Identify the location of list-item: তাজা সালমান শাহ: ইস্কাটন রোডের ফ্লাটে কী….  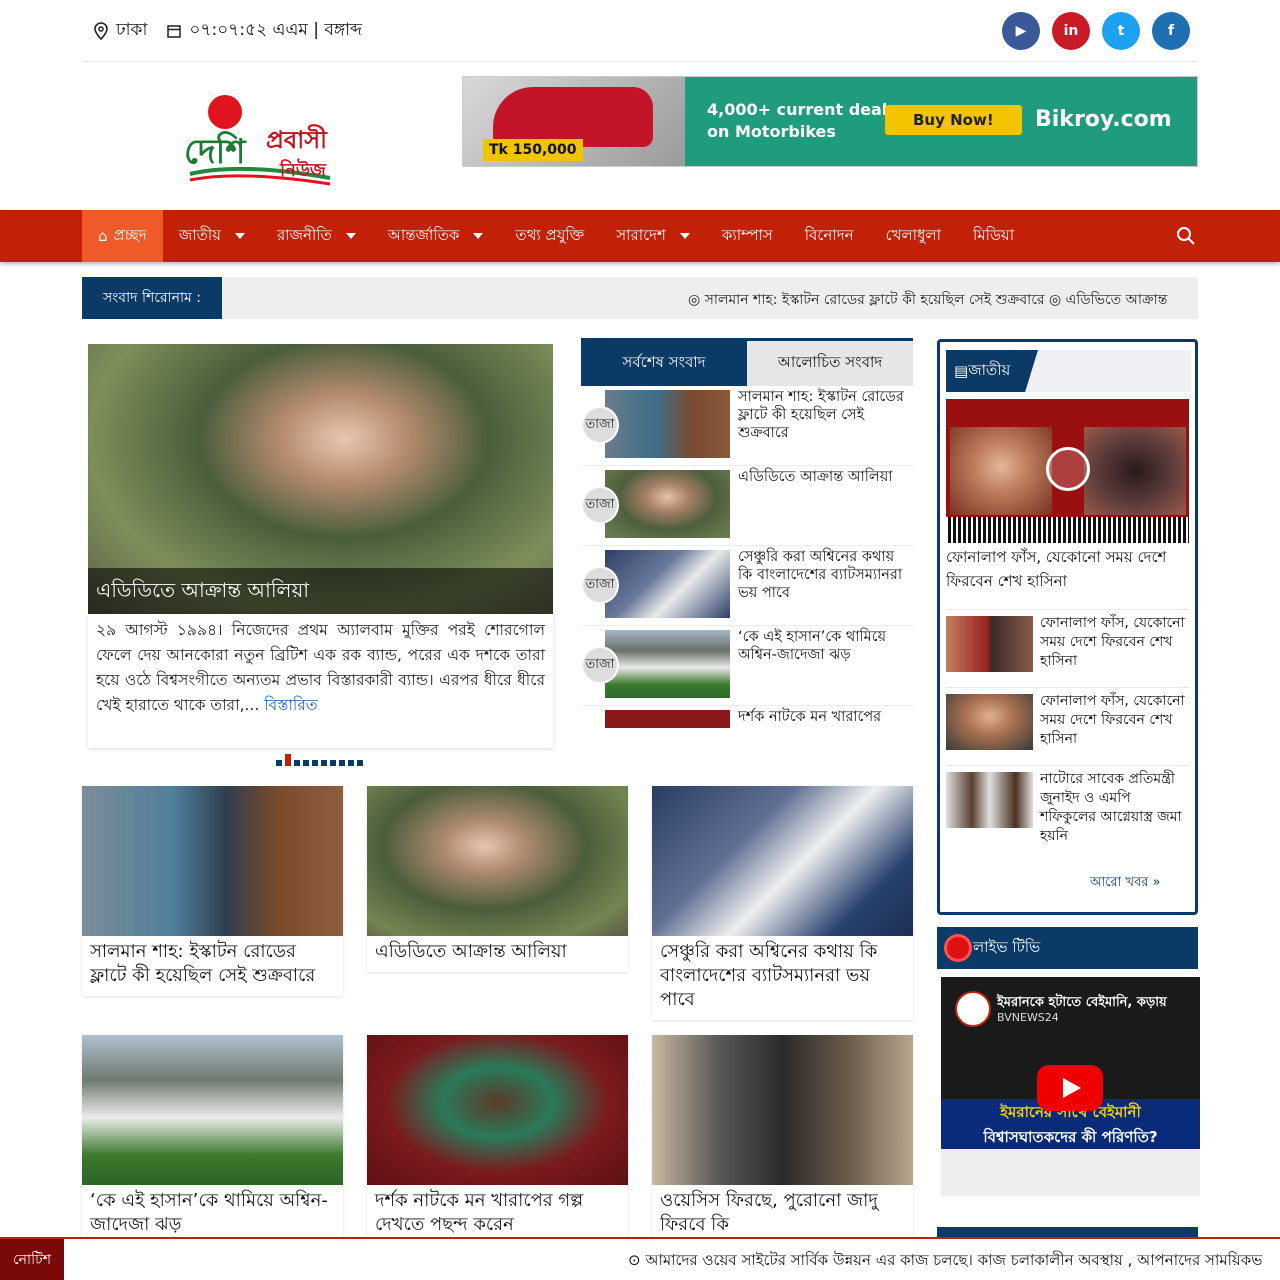
(747, 426).